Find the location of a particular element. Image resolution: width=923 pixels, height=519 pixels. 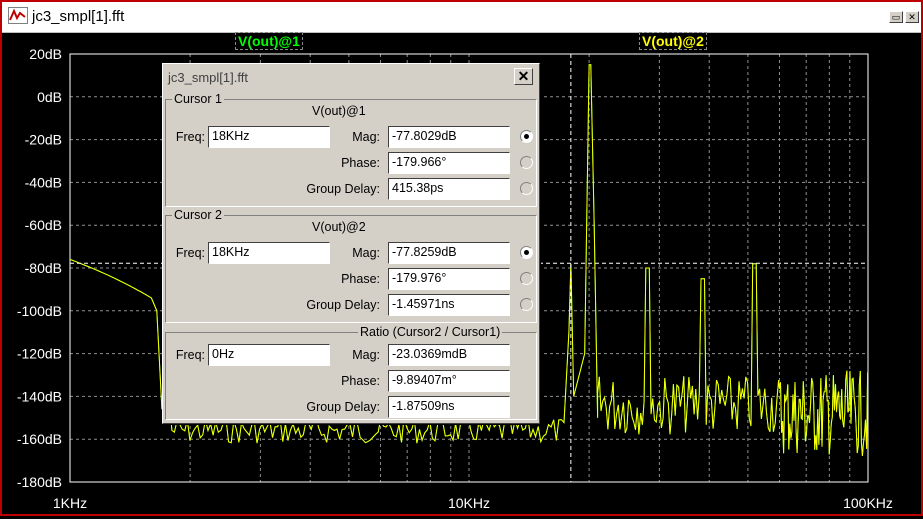

cursor1-group-label: Cursor 1 is located at coordinates (198, 99).